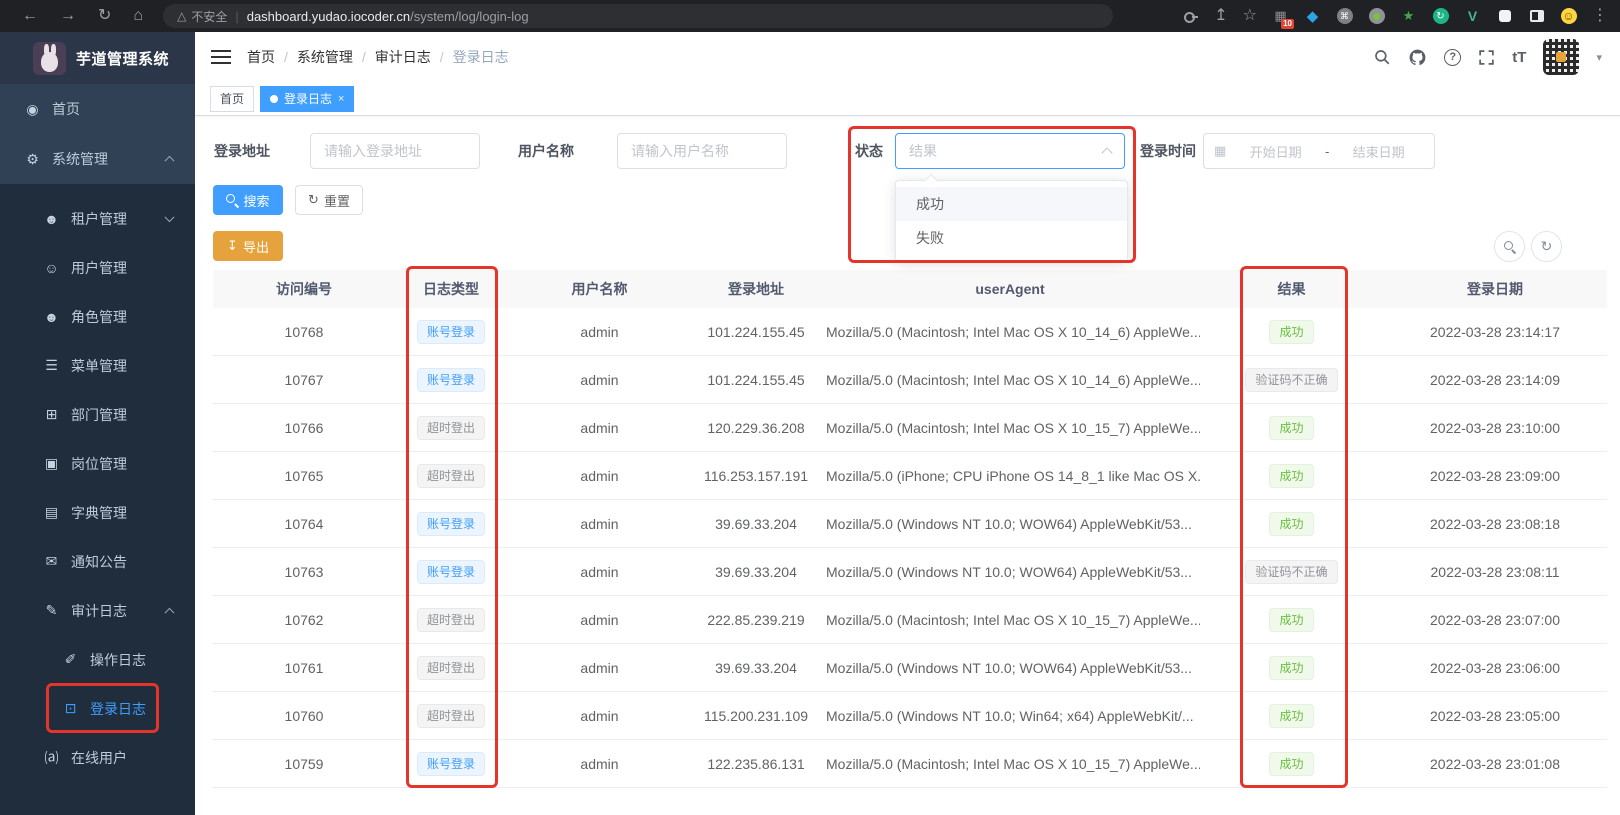 This screenshot has width=1620, height=815. Describe the element at coordinates (169, 160) in the screenshot. I see `chevron-up-icon` at that location.